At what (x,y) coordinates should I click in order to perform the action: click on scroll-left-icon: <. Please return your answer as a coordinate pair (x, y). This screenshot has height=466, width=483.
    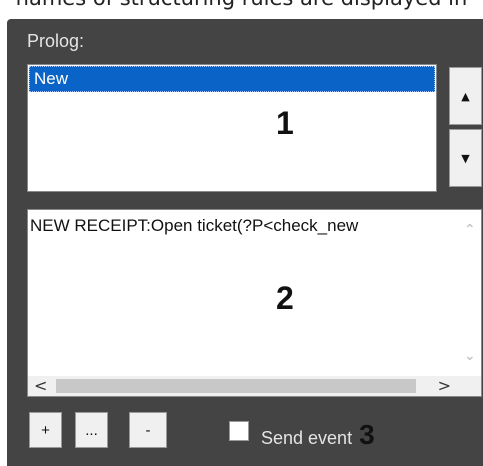
    Looking at the image, I should click on (40, 385).